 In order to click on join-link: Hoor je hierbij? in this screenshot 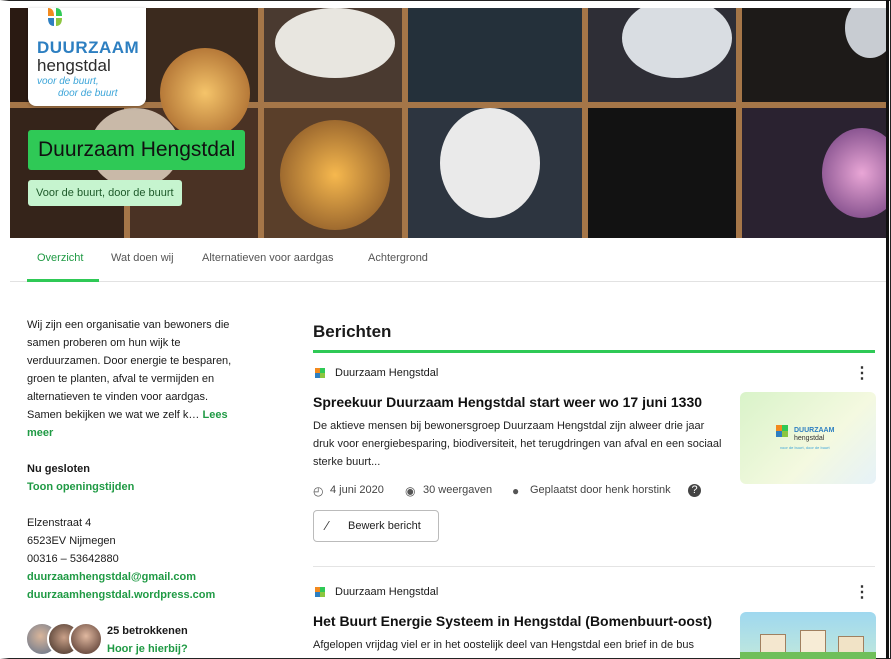, I will do `click(147, 649)`.